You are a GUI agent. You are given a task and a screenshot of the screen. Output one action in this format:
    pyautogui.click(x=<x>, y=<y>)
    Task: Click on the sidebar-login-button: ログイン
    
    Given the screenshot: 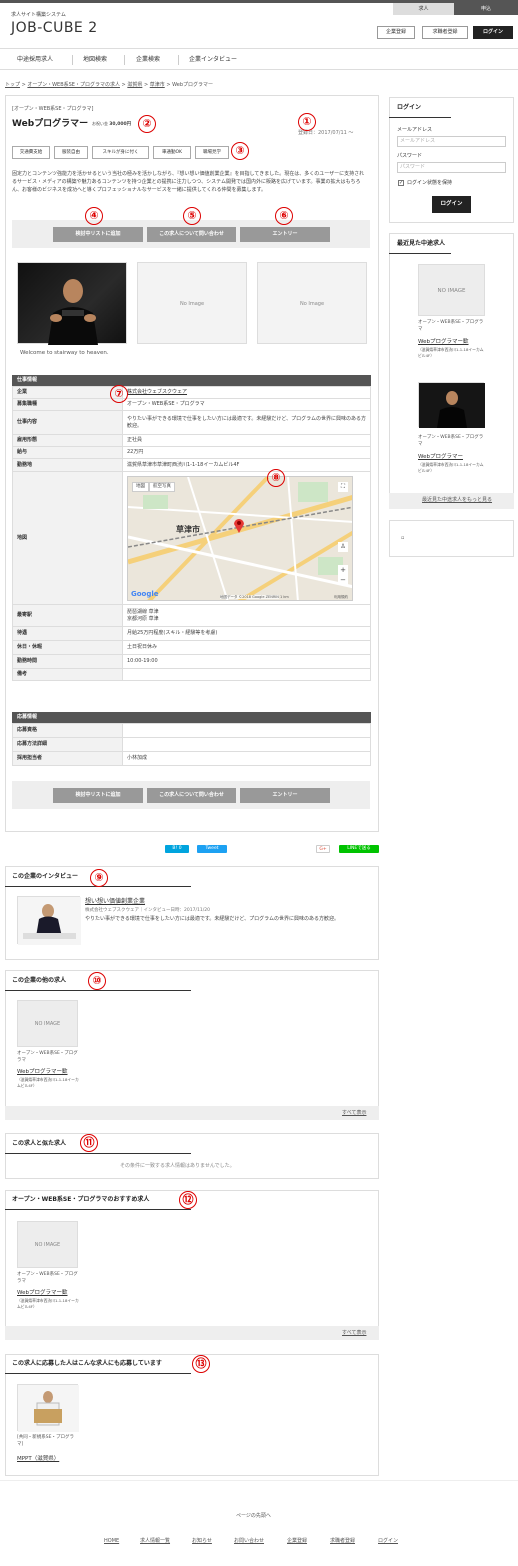 What is the action you would take?
    pyautogui.click(x=451, y=204)
    